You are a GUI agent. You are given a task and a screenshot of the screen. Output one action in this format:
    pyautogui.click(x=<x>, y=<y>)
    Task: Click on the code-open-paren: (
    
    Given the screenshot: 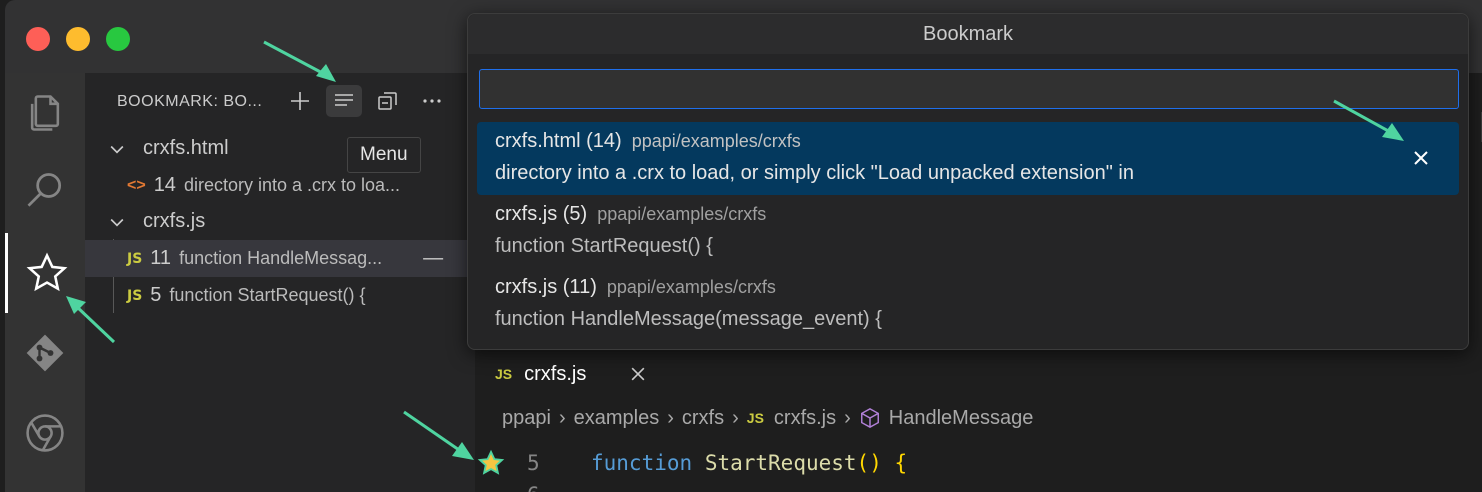 What is the action you would take?
    pyautogui.click(x=863, y=463)
    